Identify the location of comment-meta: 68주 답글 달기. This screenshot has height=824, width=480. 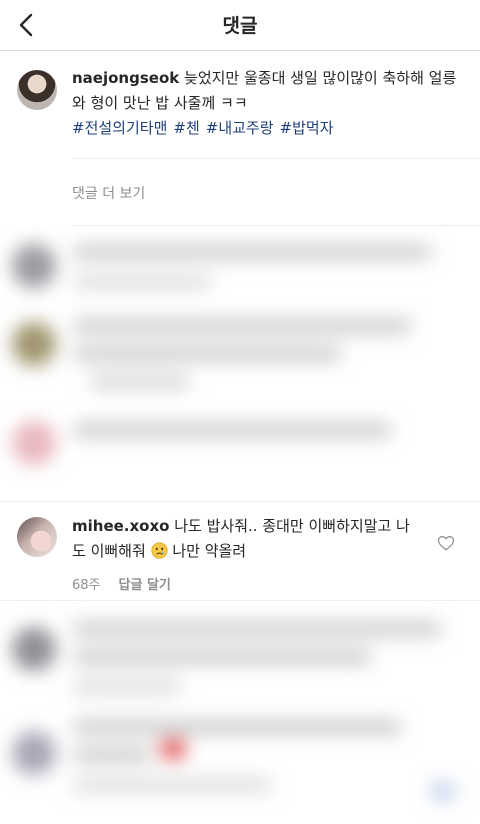
(130, 583).